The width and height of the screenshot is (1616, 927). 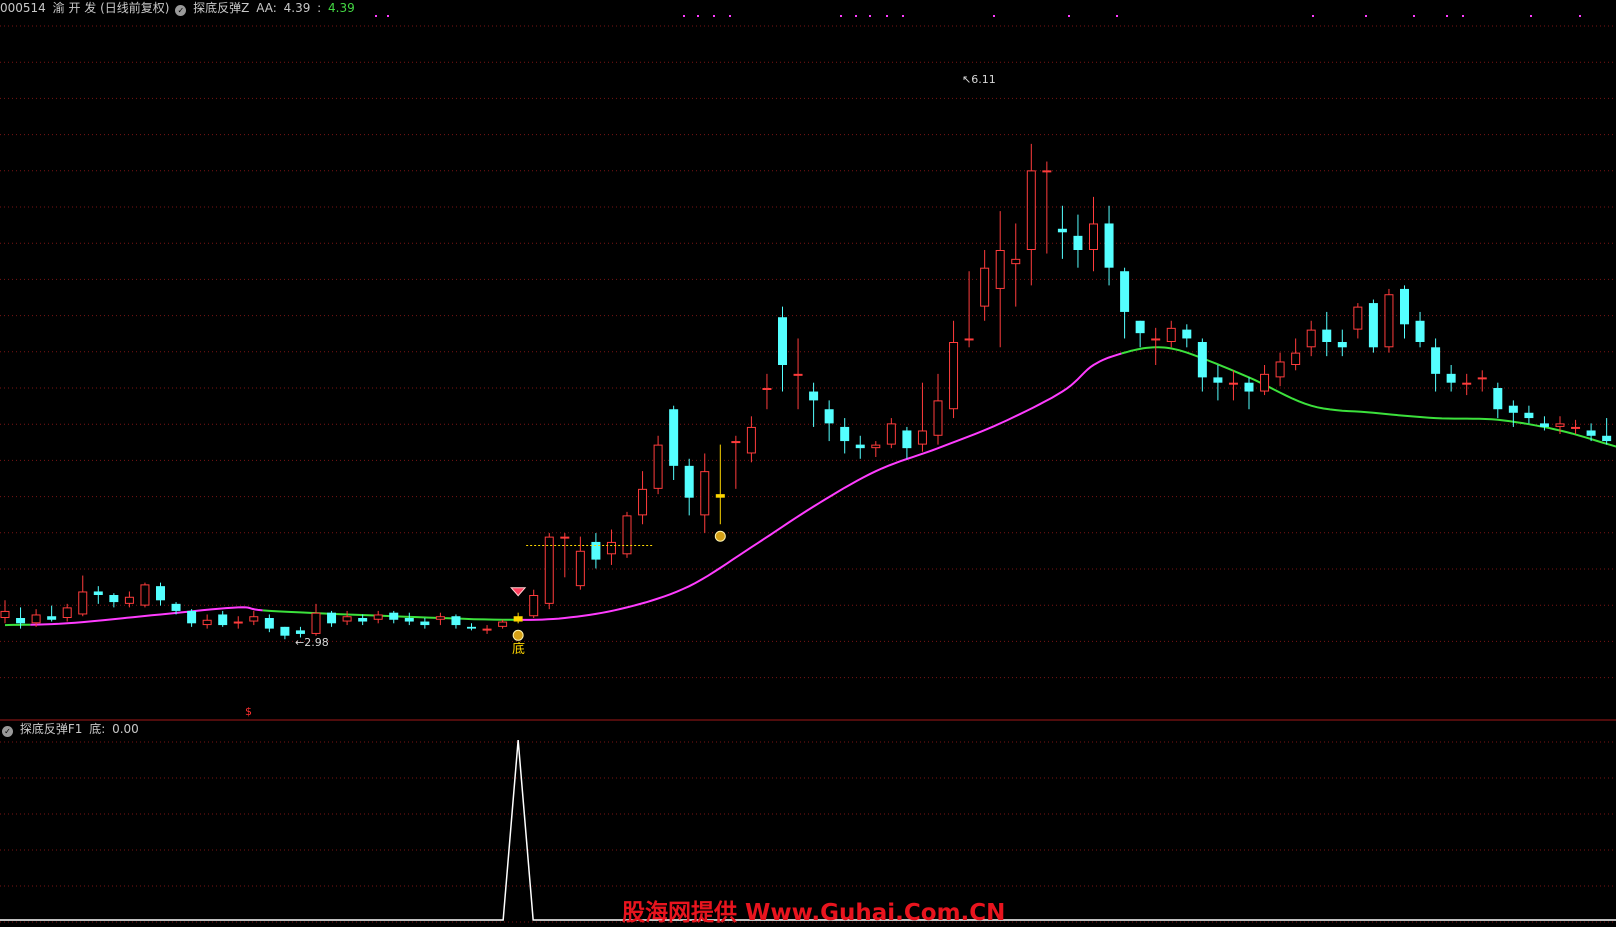 I want to click on price-mode: (日线前复权), so click(x=134, y=8).